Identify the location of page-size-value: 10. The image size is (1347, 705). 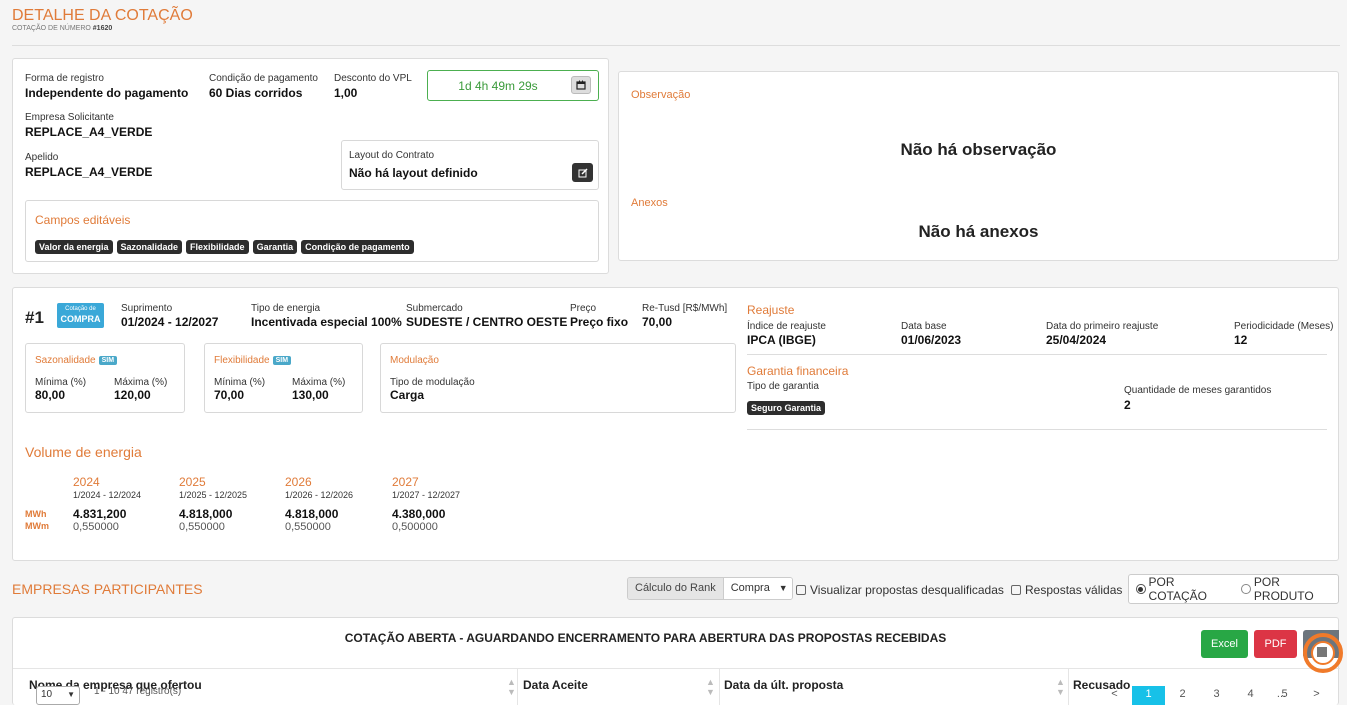
(47, 694).